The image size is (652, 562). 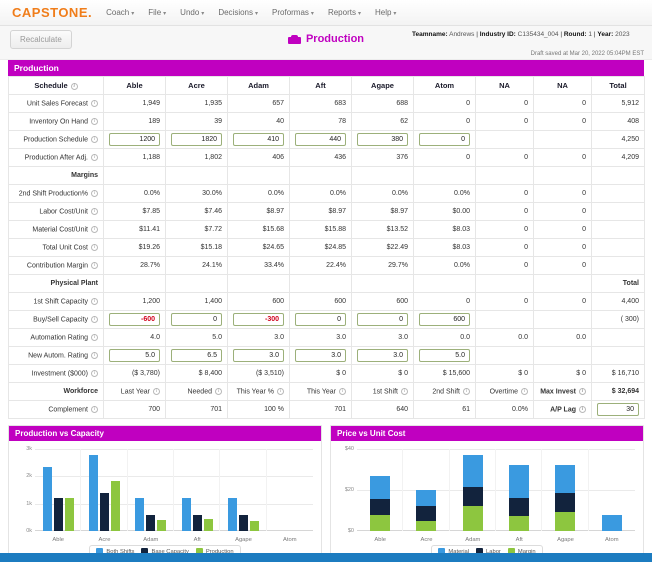 I want to click on chart-2-xlabel-acre: Acre, so click(x=426, y=540).